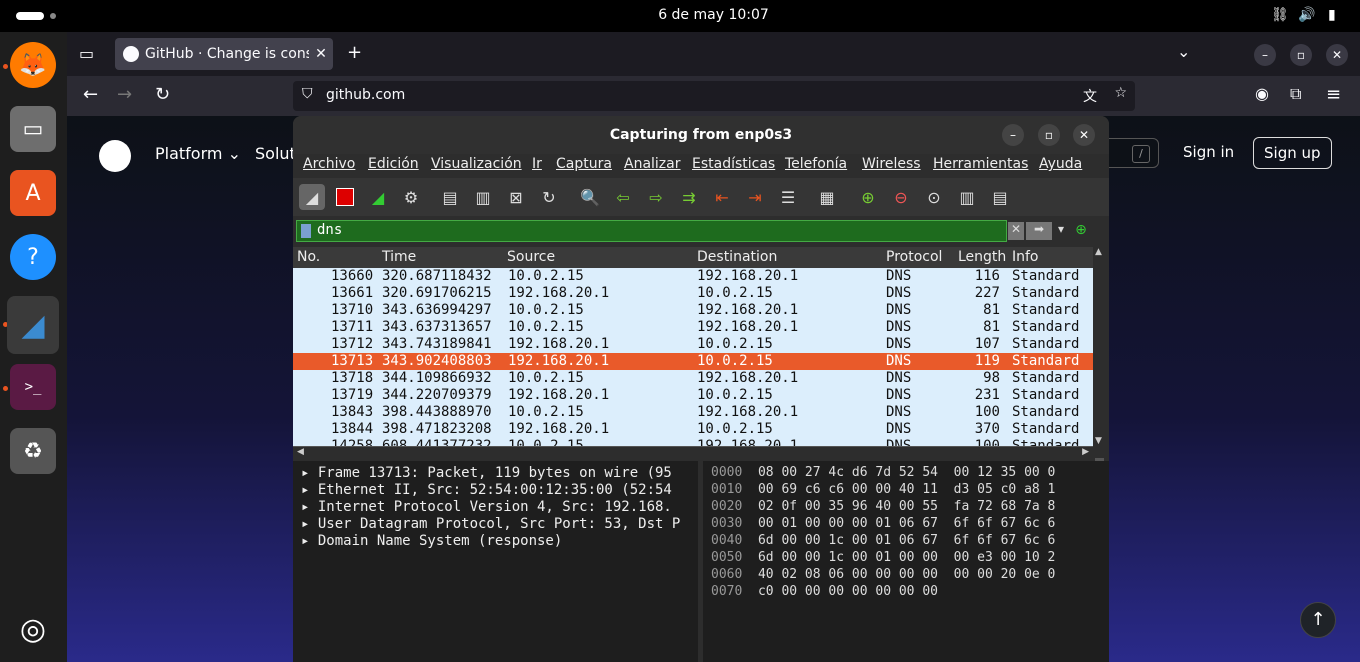 This screenshot has height=662, width=1360. What do you see at coordinates (651, 231) in the screenshot?
I see `display-filter-input: dns` at bounding box center [651, 231].